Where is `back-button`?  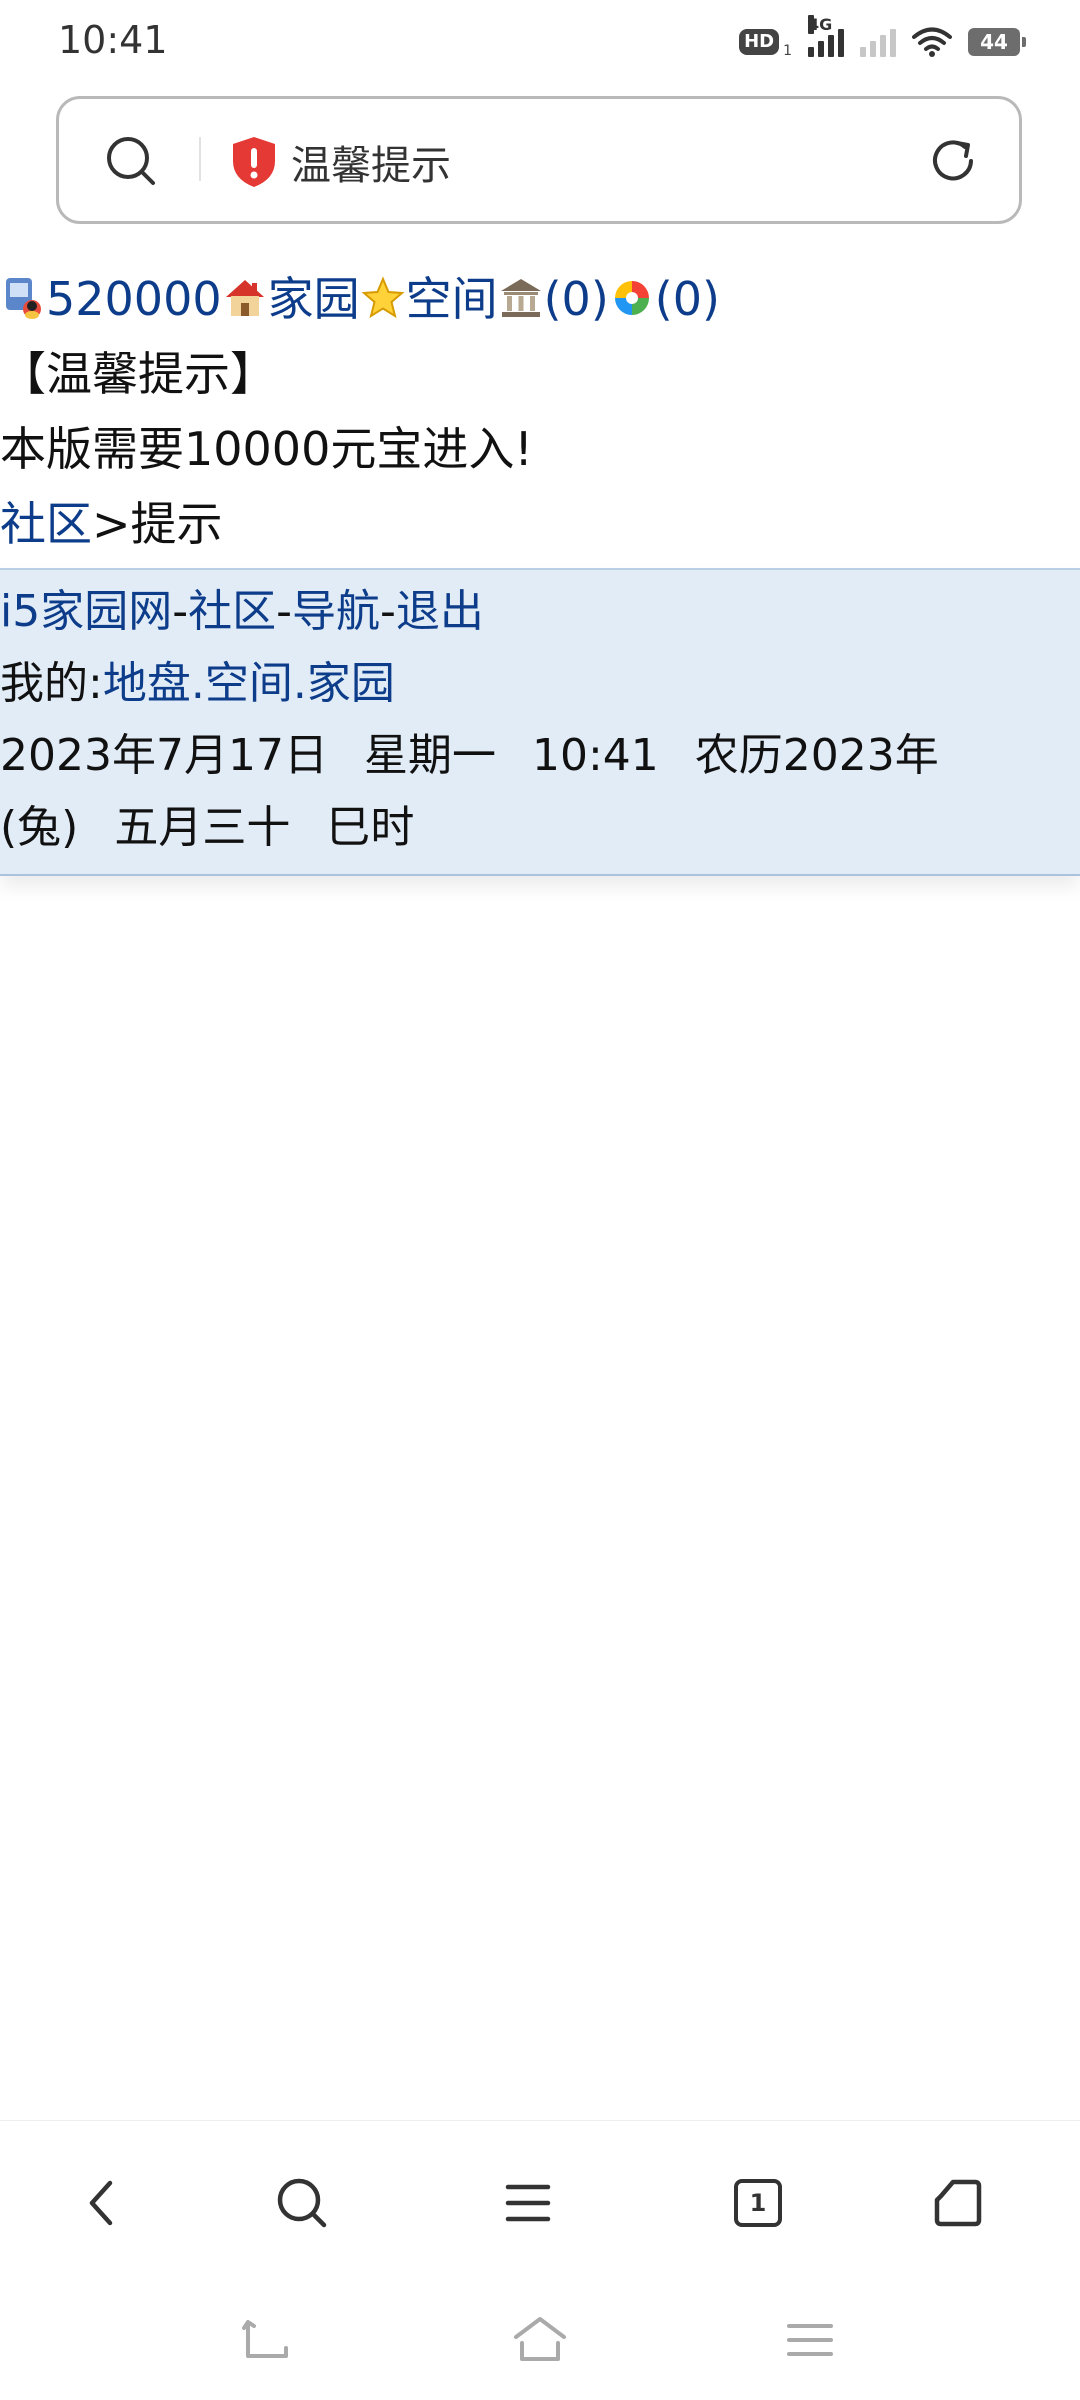
back-button is located at coordinates (102, 2203).